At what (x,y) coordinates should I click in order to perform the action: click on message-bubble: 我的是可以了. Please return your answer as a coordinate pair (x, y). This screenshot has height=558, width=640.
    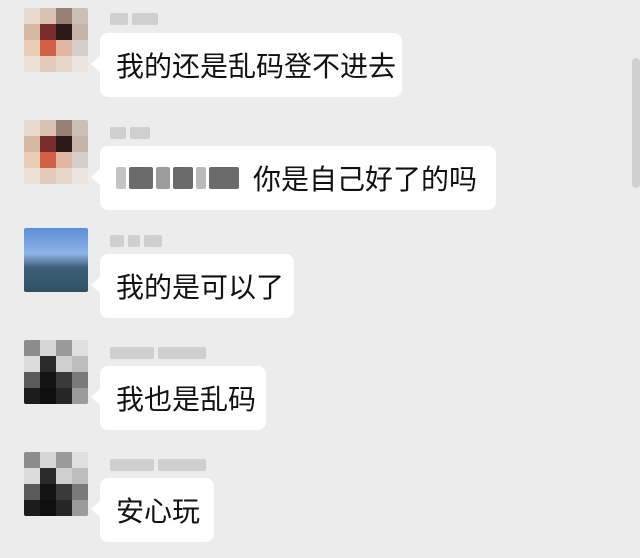
    Looking at the image, I should click on (192, 286).